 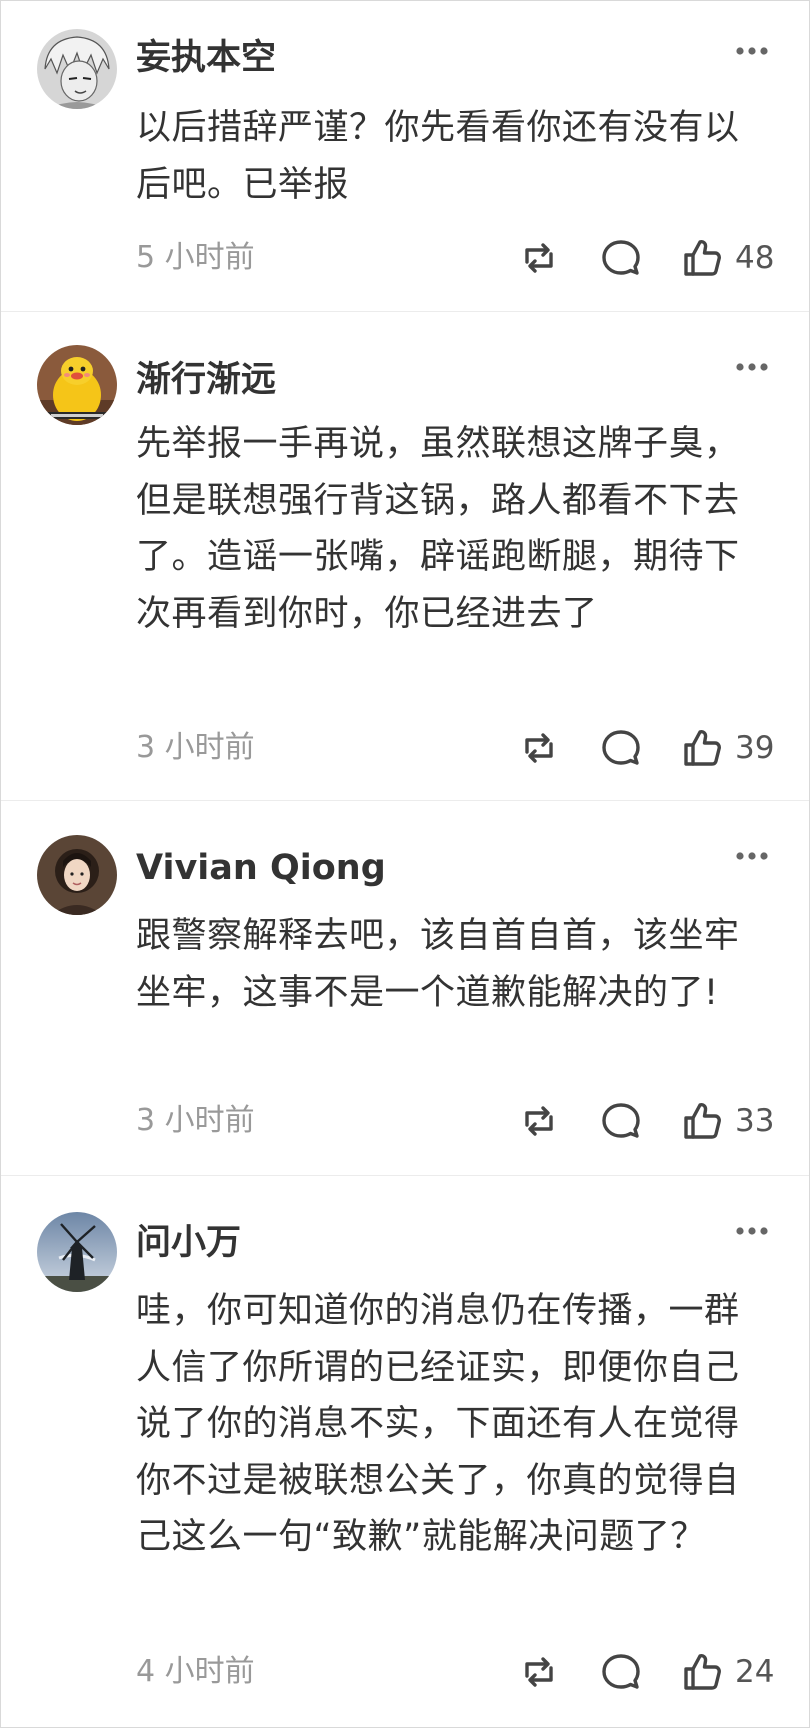 I want to click on photo-portrait-avatar-icon, so click(x=77, y=875).